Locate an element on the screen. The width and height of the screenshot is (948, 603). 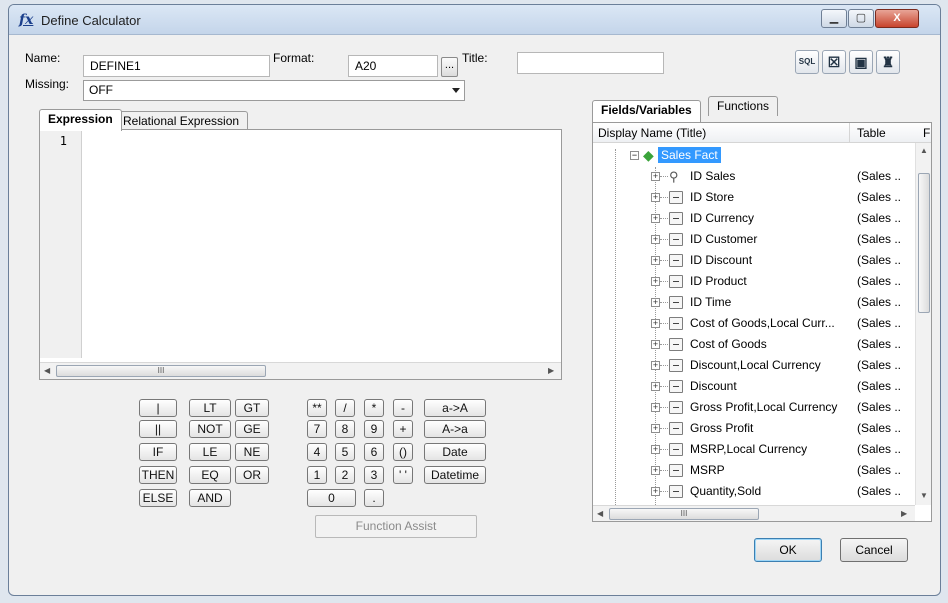
tree-field-row: + Cost of Goods,Local Curr... (Sales .. is located at coordinates (754, 323).